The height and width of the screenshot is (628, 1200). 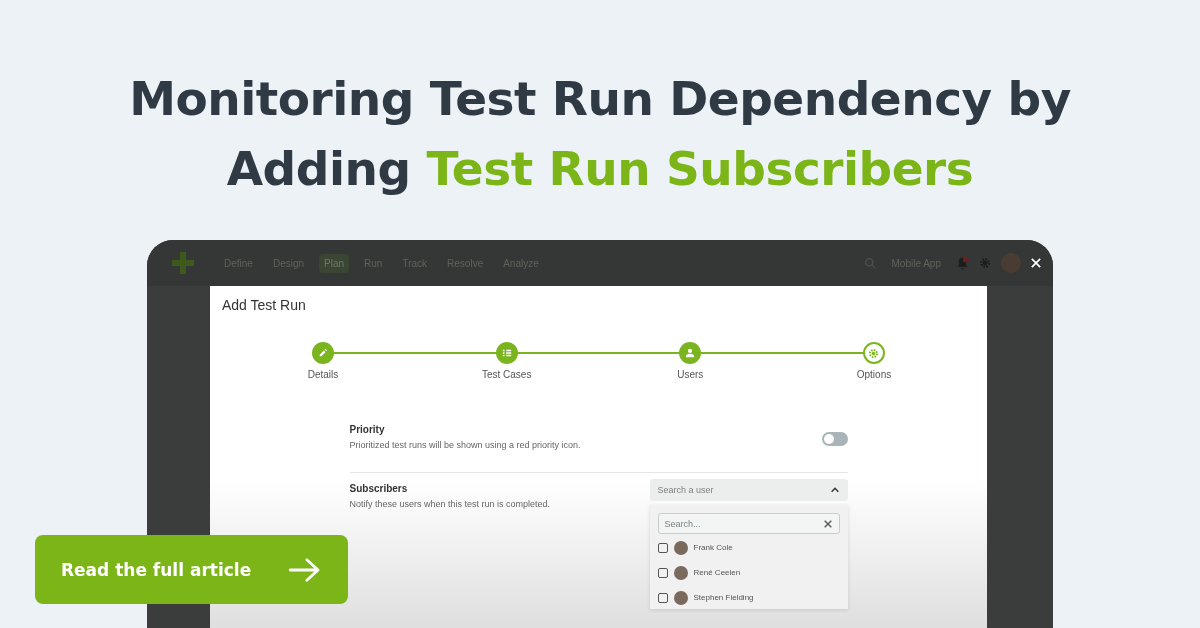 I want to click on settings-icon, so click(x=985, y=263).